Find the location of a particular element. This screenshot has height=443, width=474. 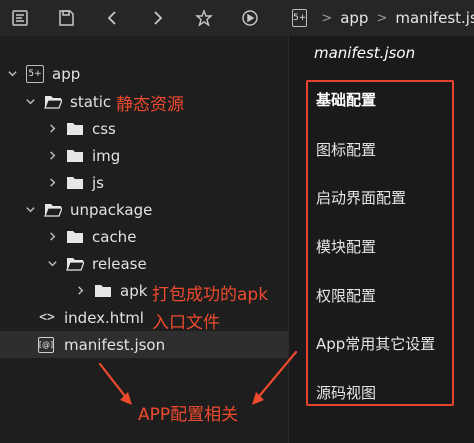

config-item-icon: 图标配置 is located at coordinates (346, 149).